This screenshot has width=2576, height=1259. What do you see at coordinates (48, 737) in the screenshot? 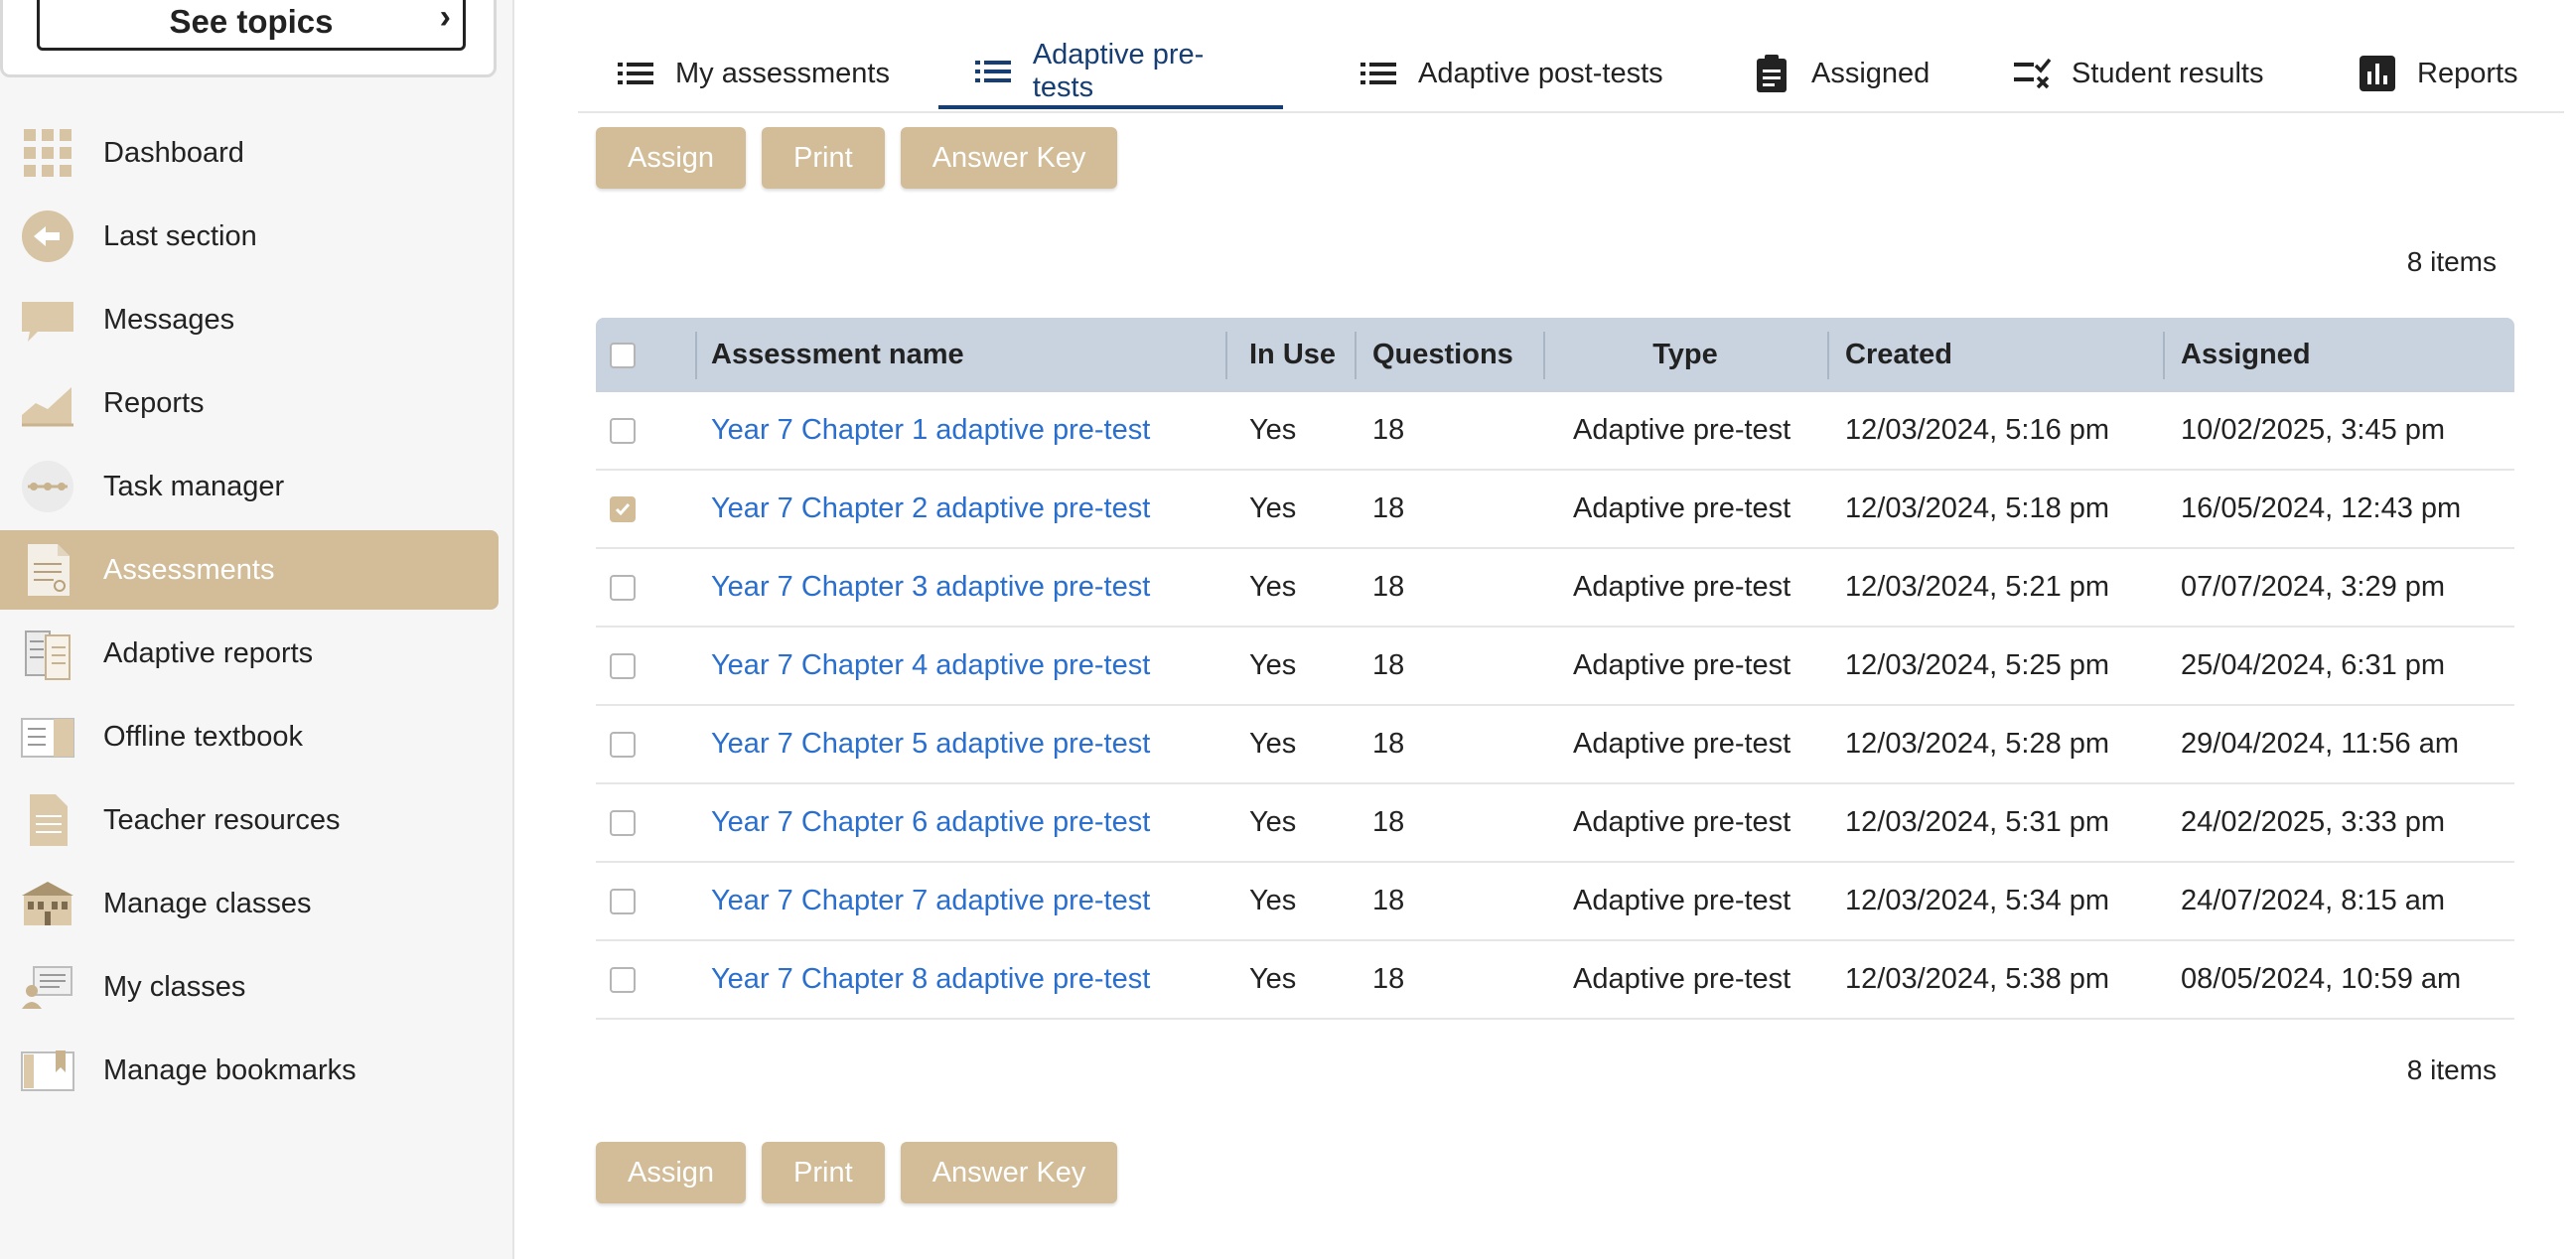
I see `textbook-icon` at bounding box center [48, 737].